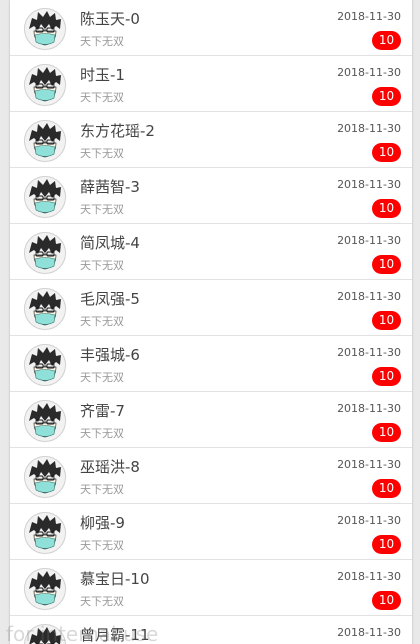  Describe the element at coordinates (211, 588) in the screenshot. I see `list-item: 慕宝日-10 天下无双 2018-11-30 10` at that location.